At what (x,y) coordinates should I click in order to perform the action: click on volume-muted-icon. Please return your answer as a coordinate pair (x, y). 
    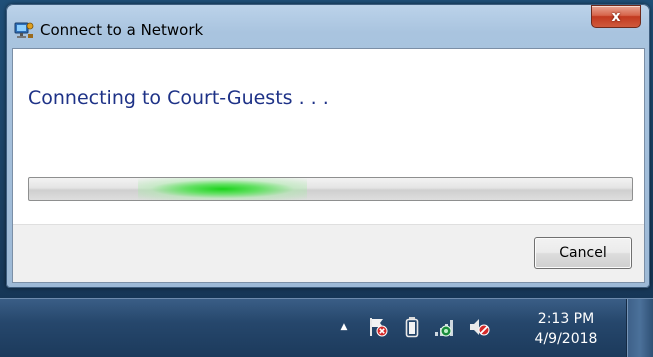
    Looking at the image, I should click on (480, 327).